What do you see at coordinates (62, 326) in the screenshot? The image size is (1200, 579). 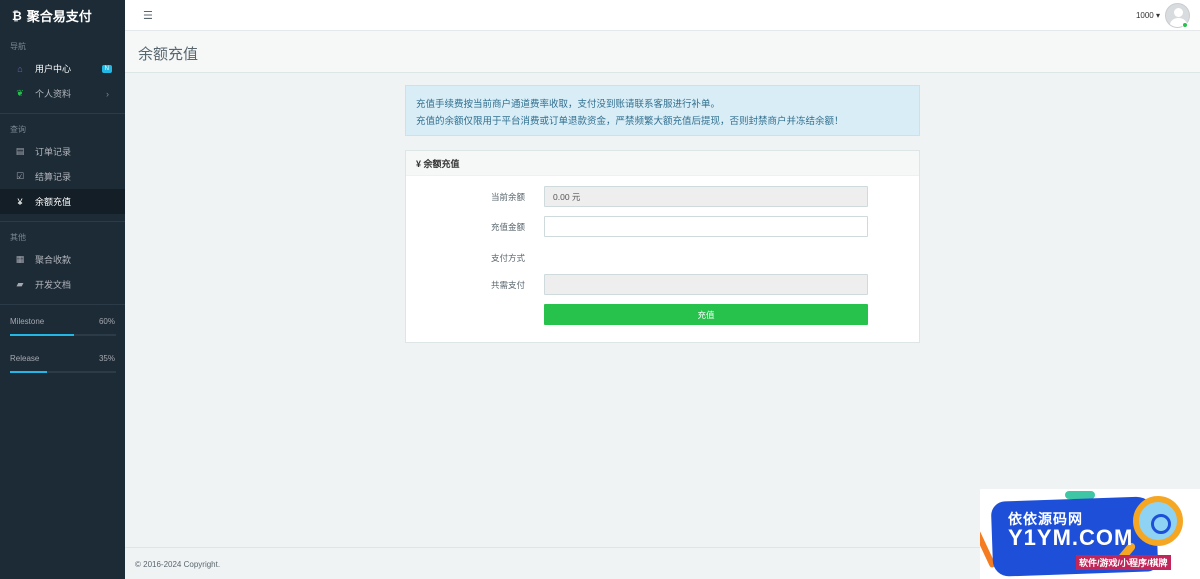 I see `milestone-progress: Milestone 60%` at bounding box center [62, 326].